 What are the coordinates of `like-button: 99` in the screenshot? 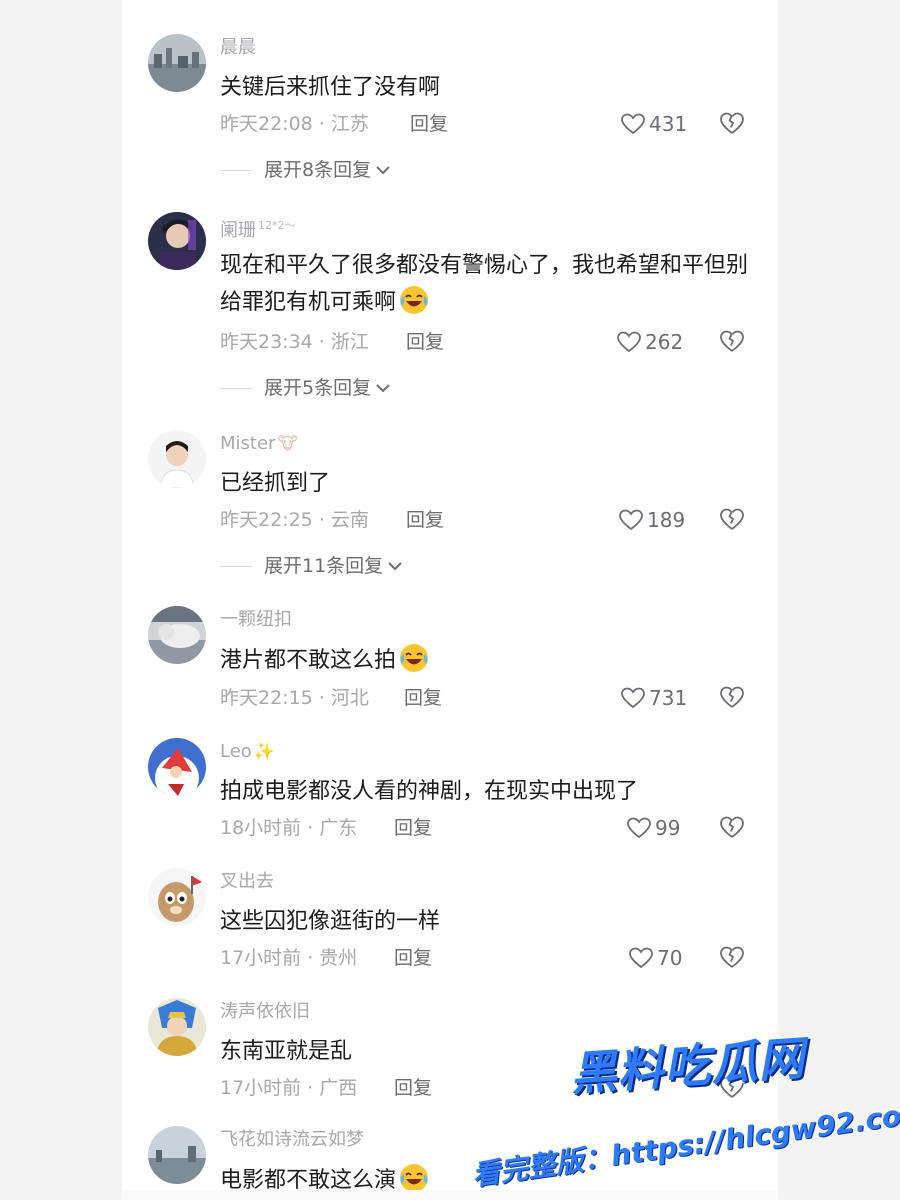 It's located at (653, 828).